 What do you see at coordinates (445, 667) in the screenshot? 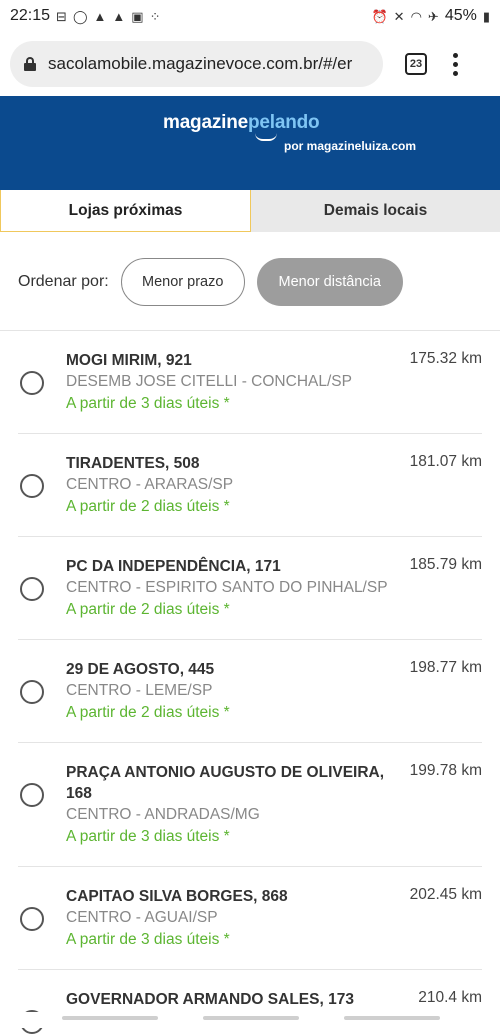
I see `store-distance: 198.77 km` at bounding box center [445, 667].